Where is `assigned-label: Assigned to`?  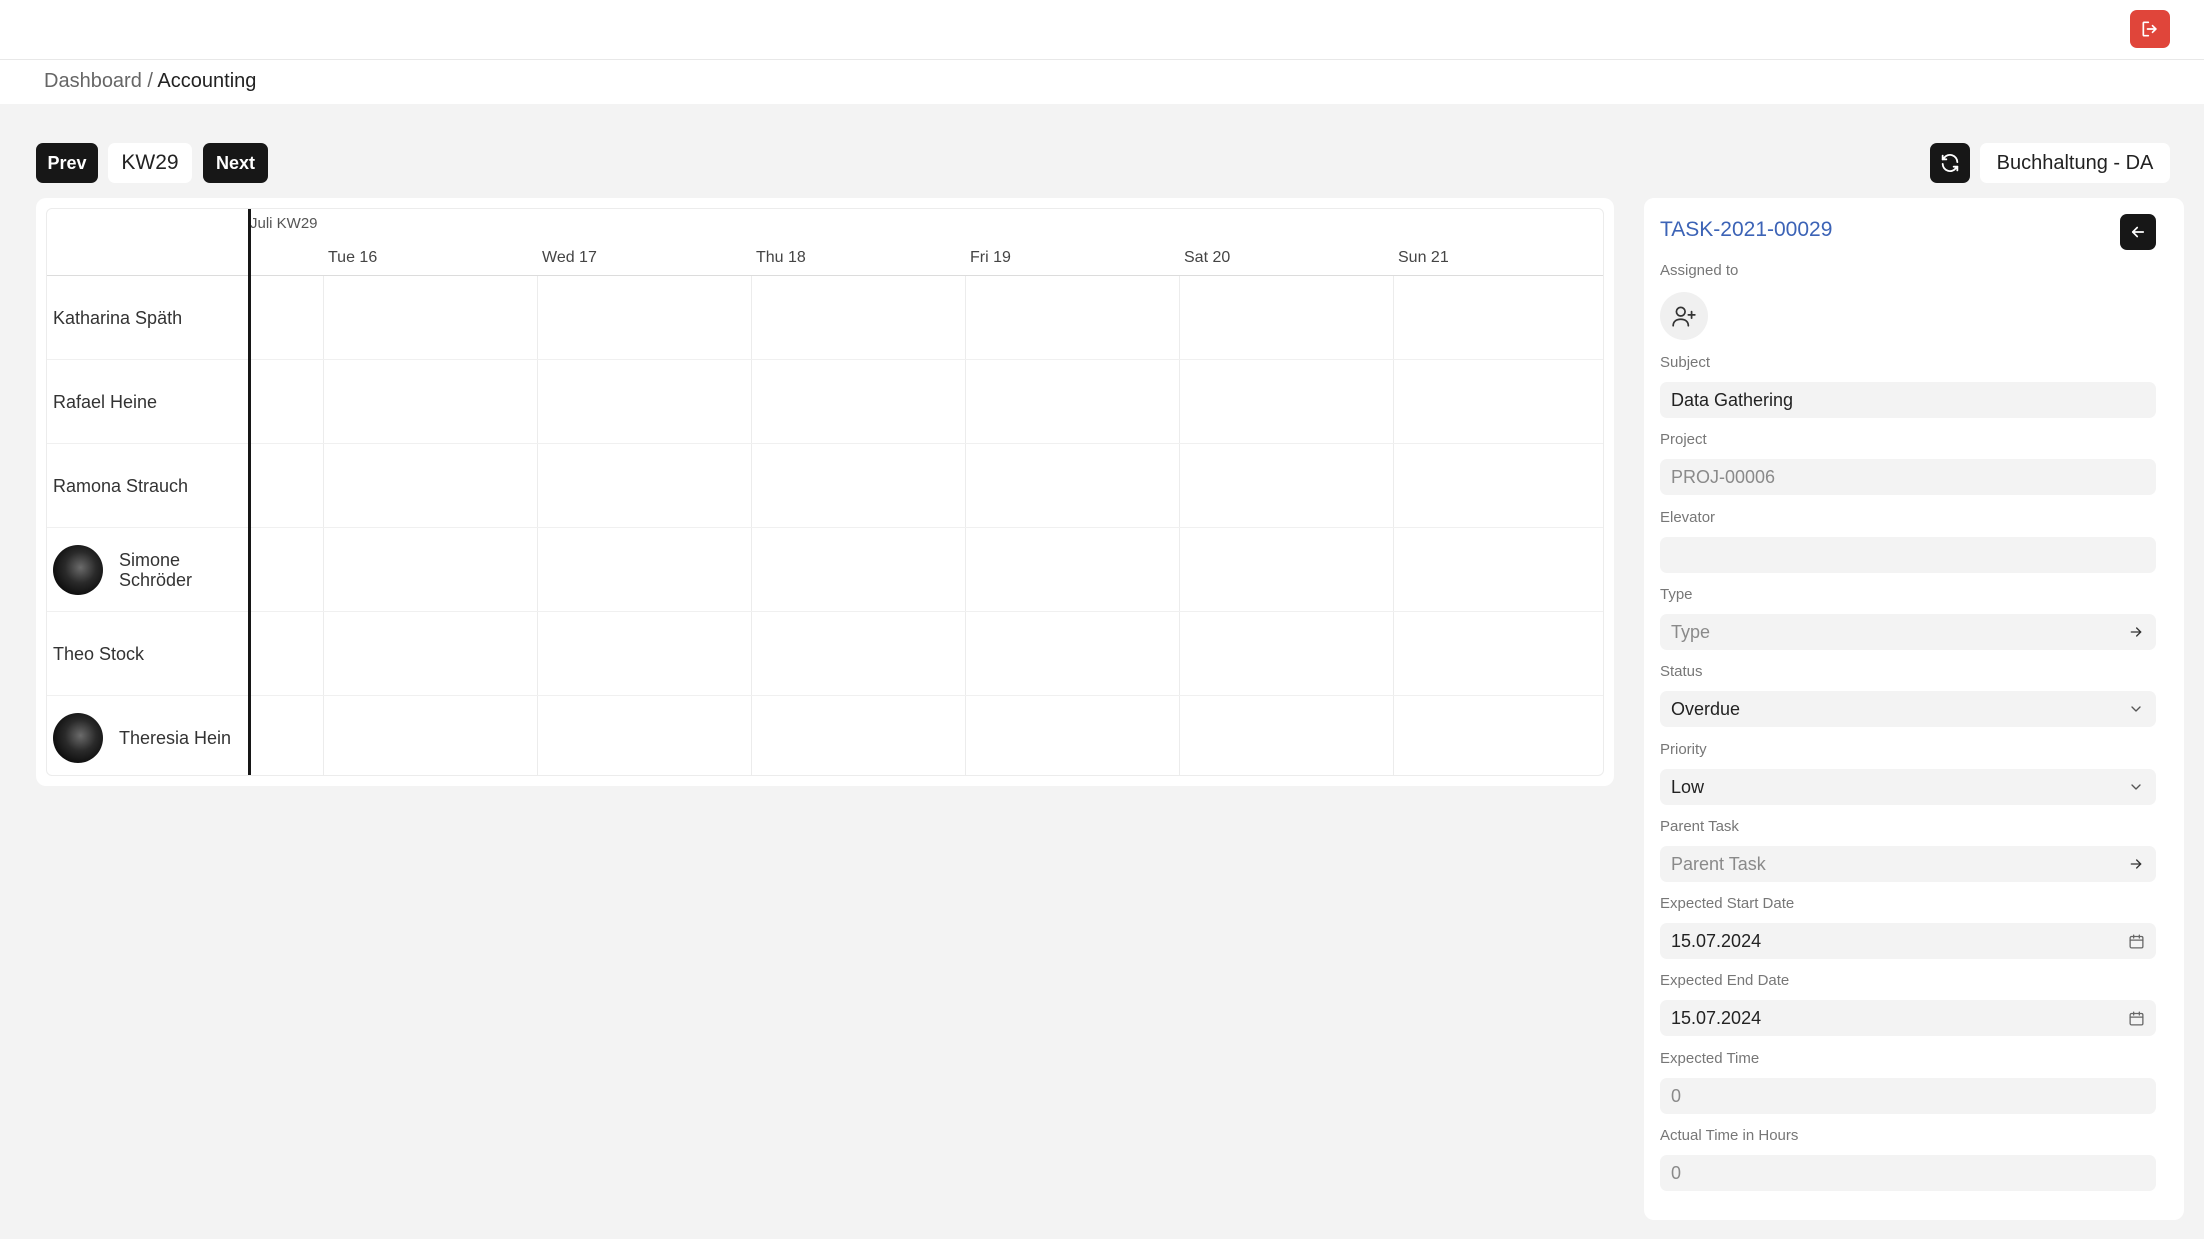 assigned-label: Assigned to is located at coordinates (1699, 270).